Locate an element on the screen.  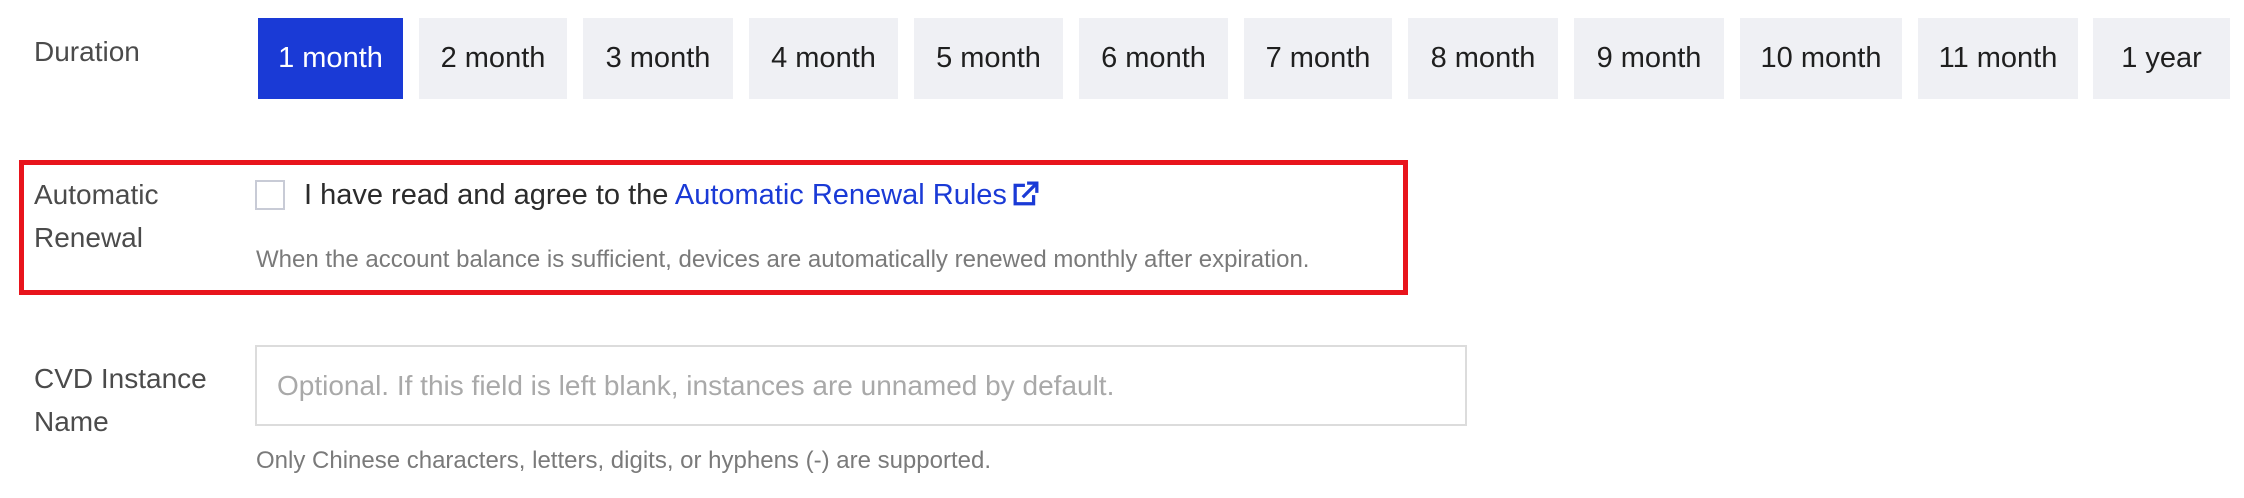
duration-label: Duration is located at coordinates (87, 51).